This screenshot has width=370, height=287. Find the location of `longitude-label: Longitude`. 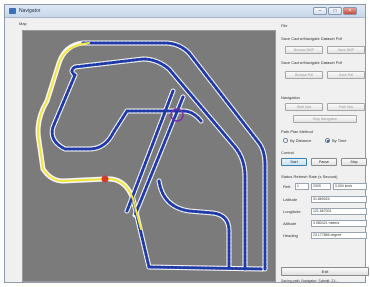

longitude-label: Longitude is located at coordinates (292, 211).